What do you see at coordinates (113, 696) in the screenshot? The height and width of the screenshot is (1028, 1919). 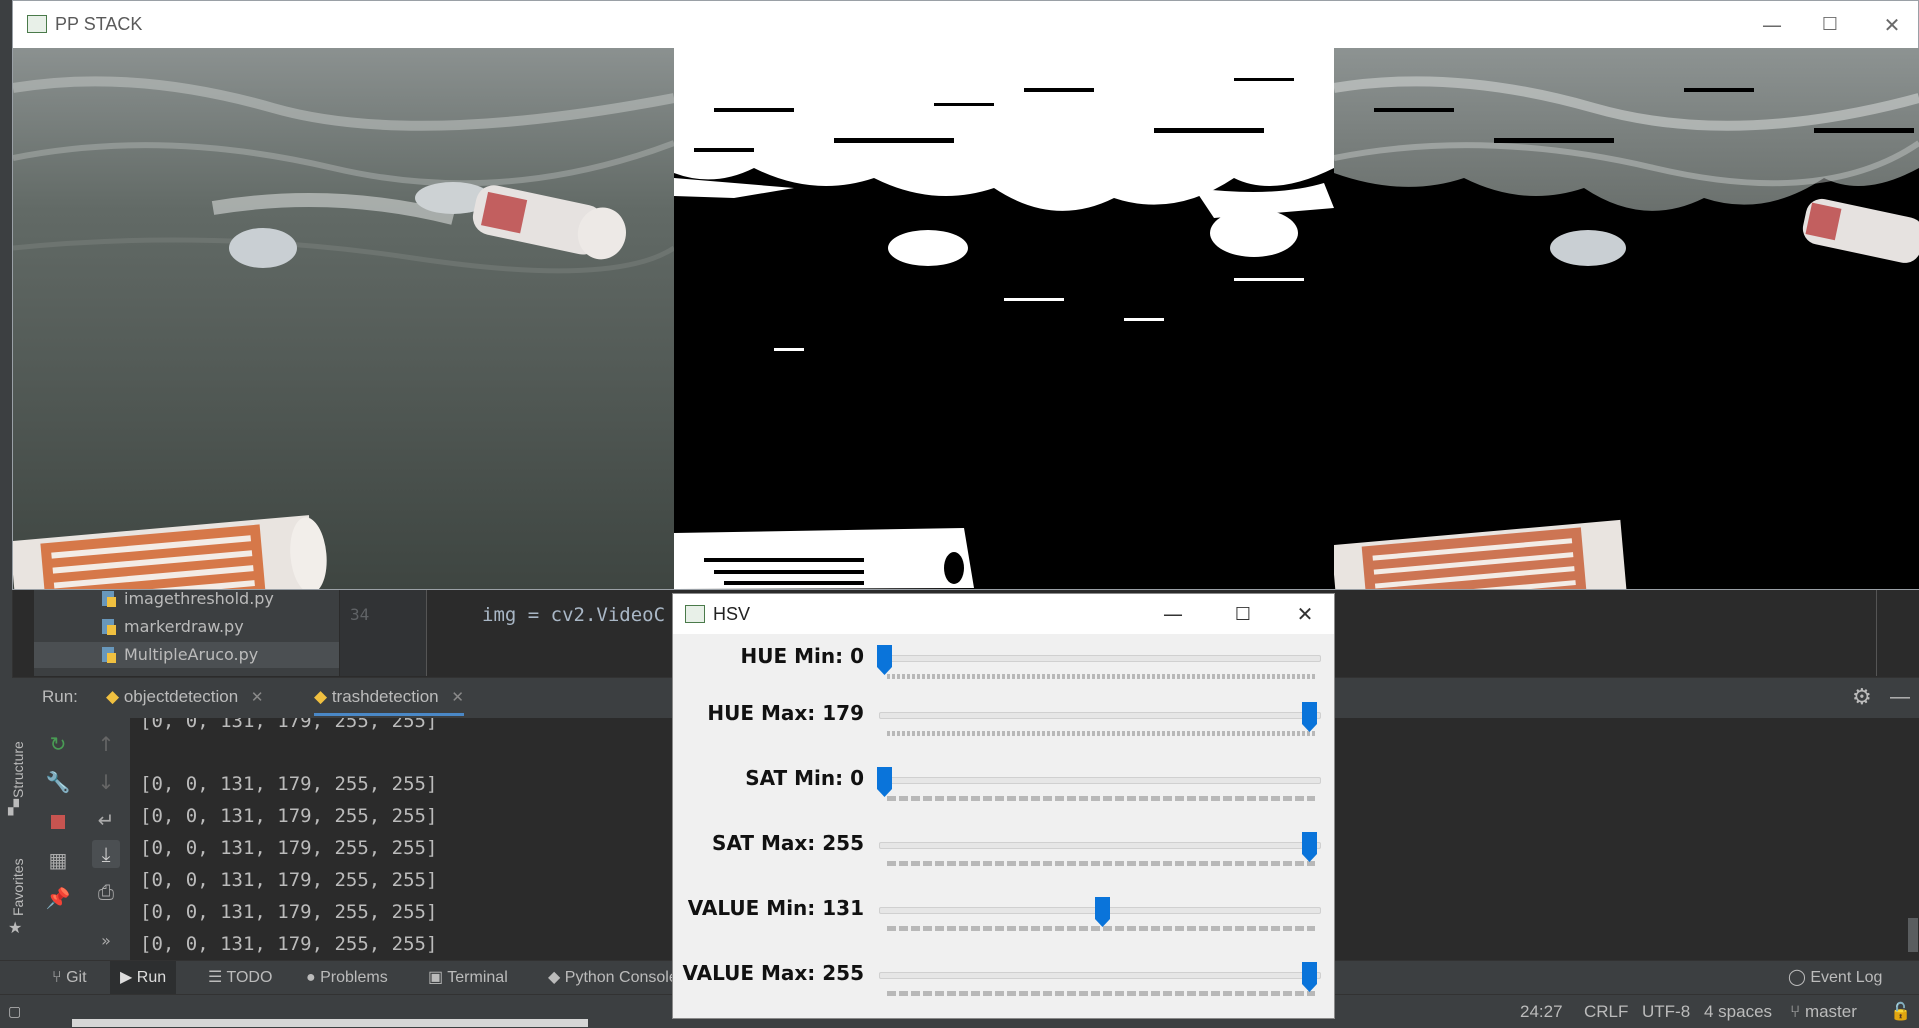 I see `python-icon: ◆` at bounding box center [113, 696].